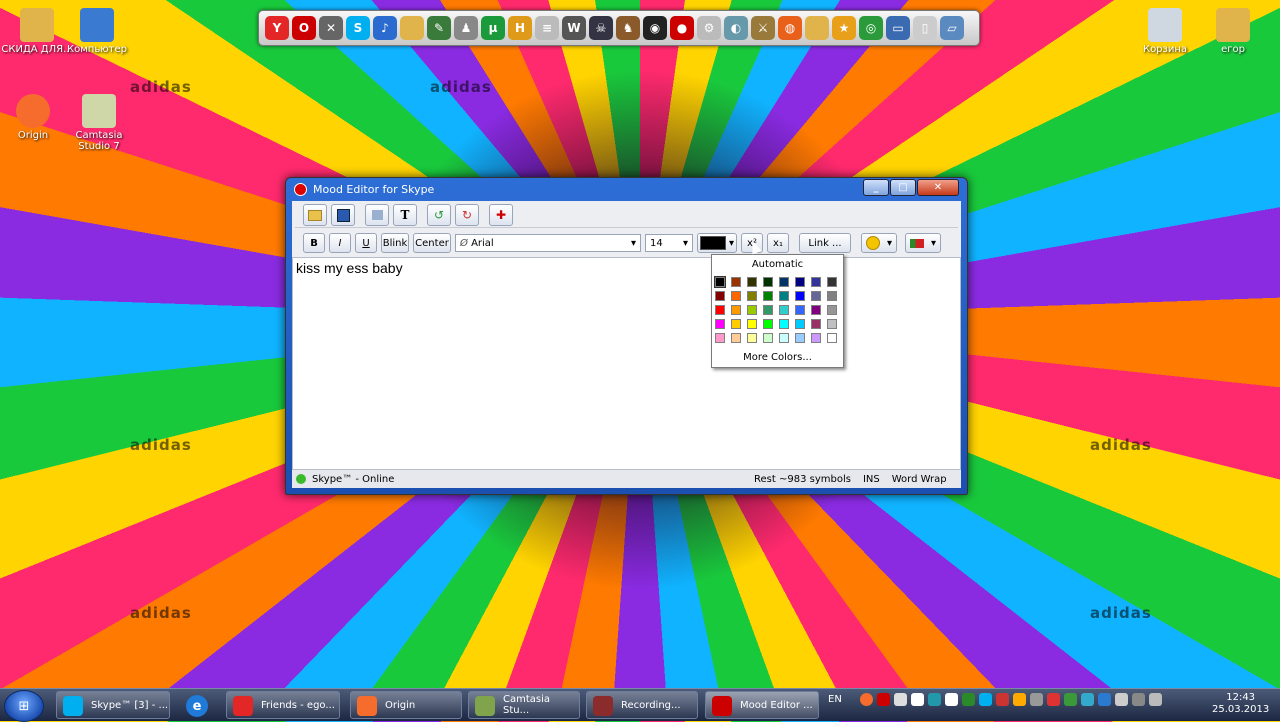 This screenshot has width=1280, height=722. What do you see at coordinates (938, 187) in the screenshot?
I see `close-button: ✕` at bounding box center [938, 187].